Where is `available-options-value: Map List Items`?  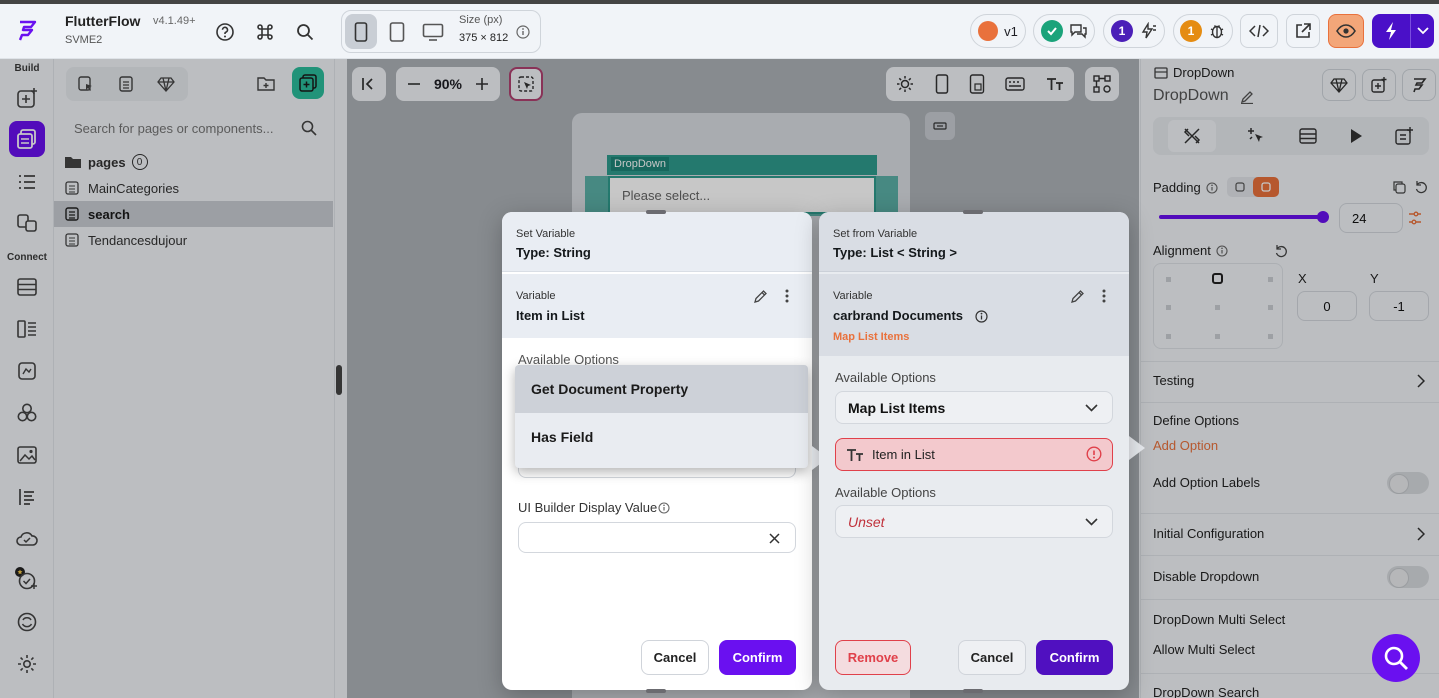
available-options-value: Map List Items is located at coordinates (897, 407).